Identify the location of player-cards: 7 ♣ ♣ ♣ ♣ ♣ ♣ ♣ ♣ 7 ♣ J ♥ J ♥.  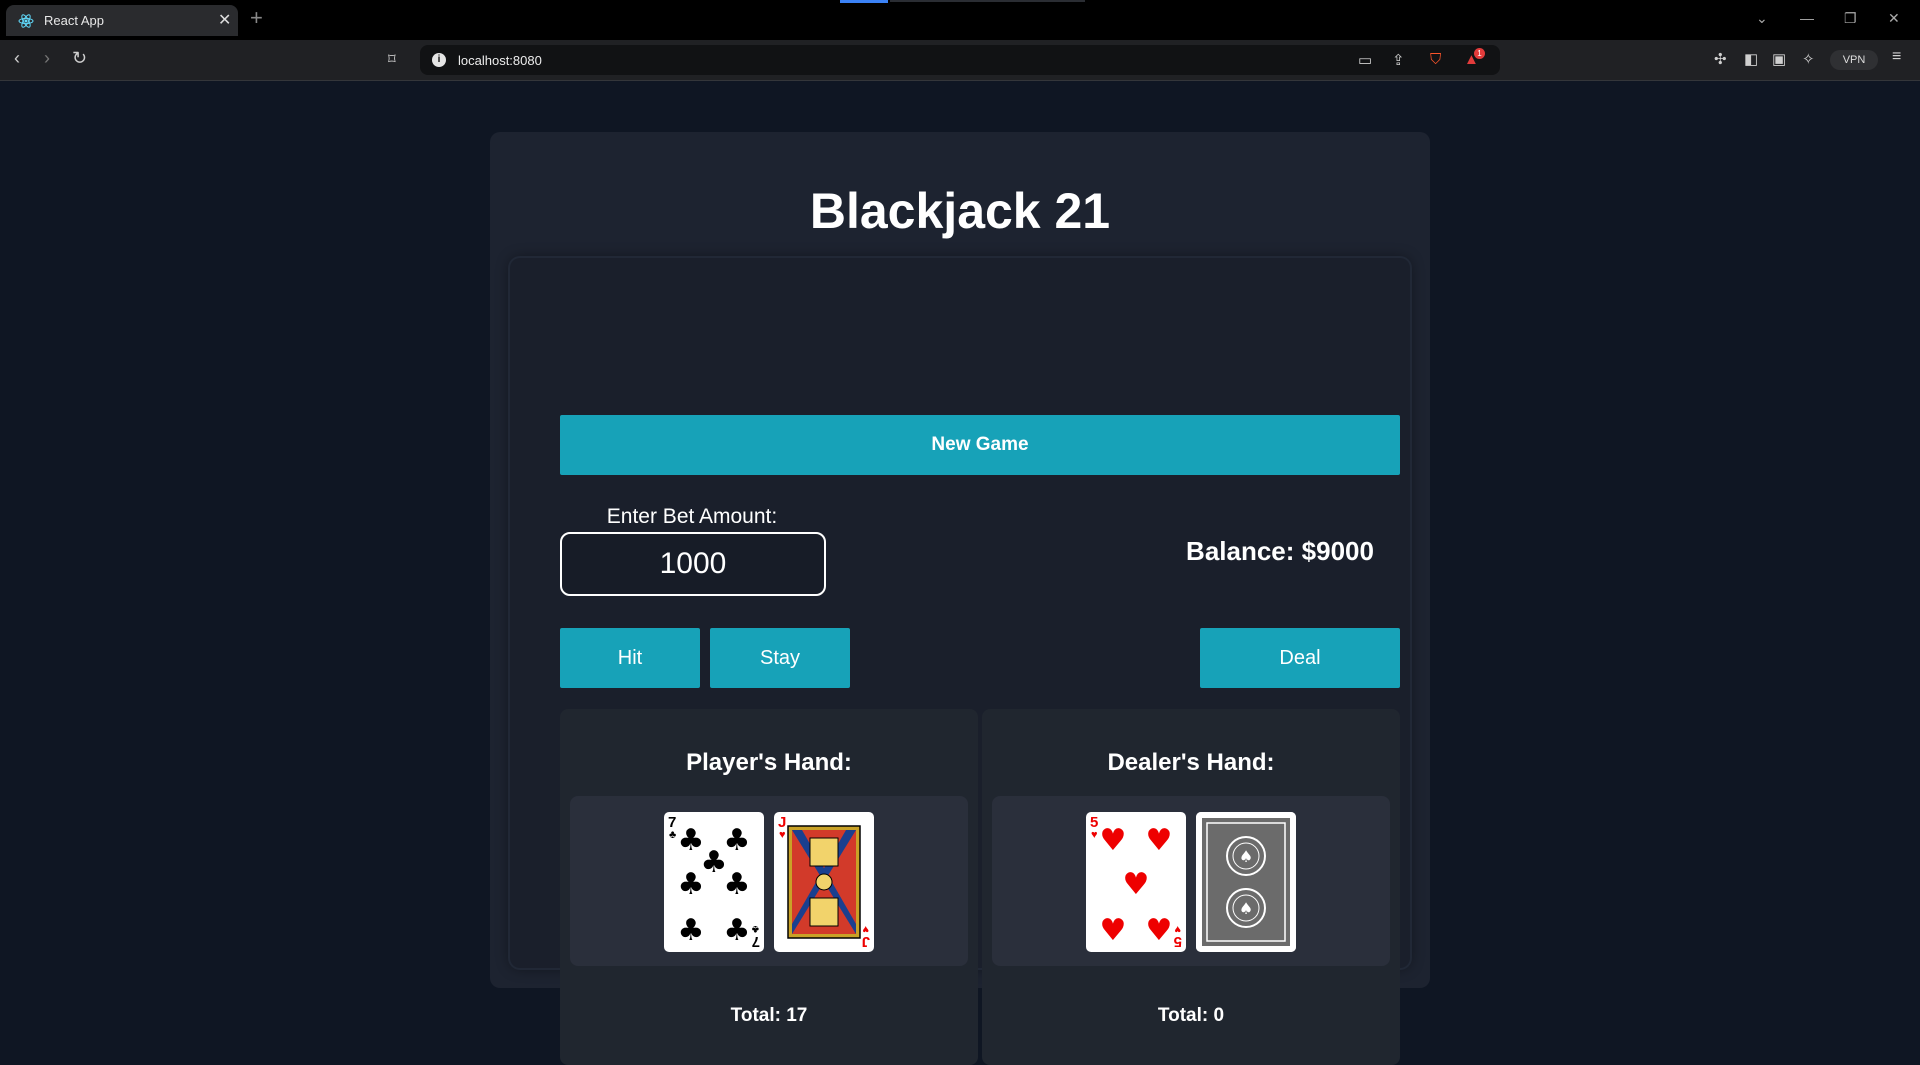
(769, 881).